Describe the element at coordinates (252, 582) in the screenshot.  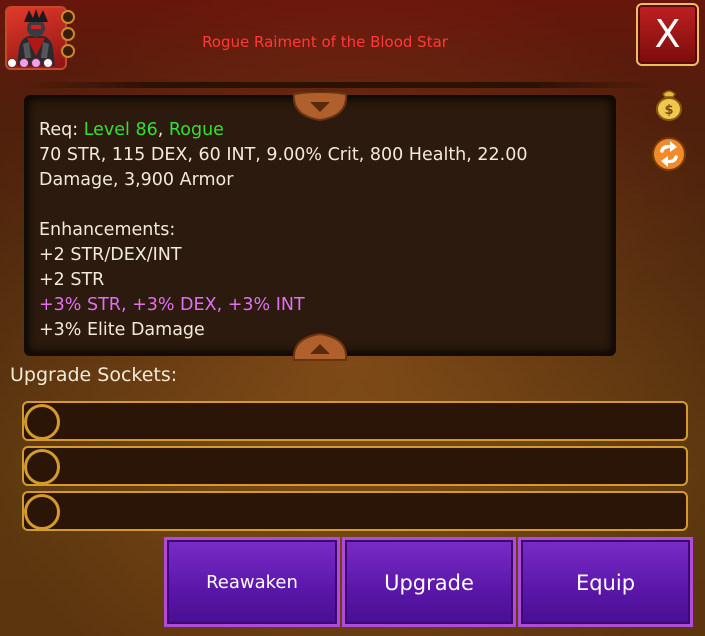
I see `reawaken-button: Reawaken` at that location.